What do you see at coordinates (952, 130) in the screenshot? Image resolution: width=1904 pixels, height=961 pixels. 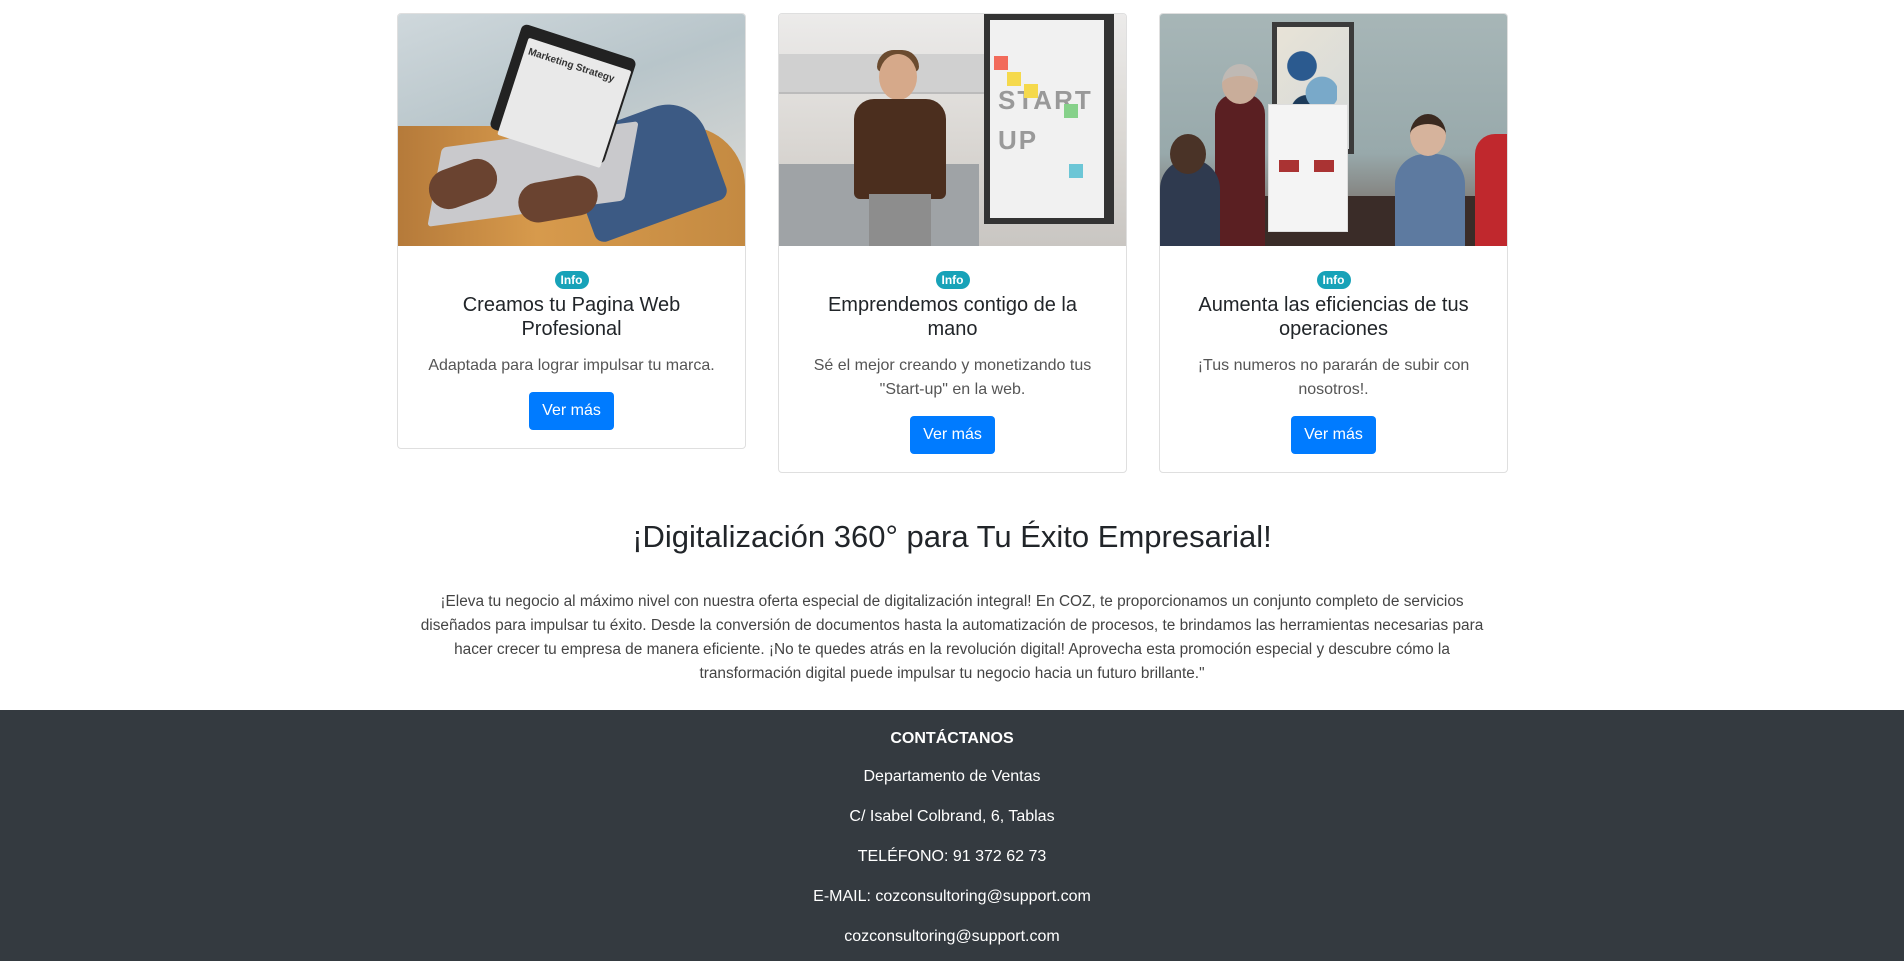 I see `card-image-startup` at bounding box center [952, 130].